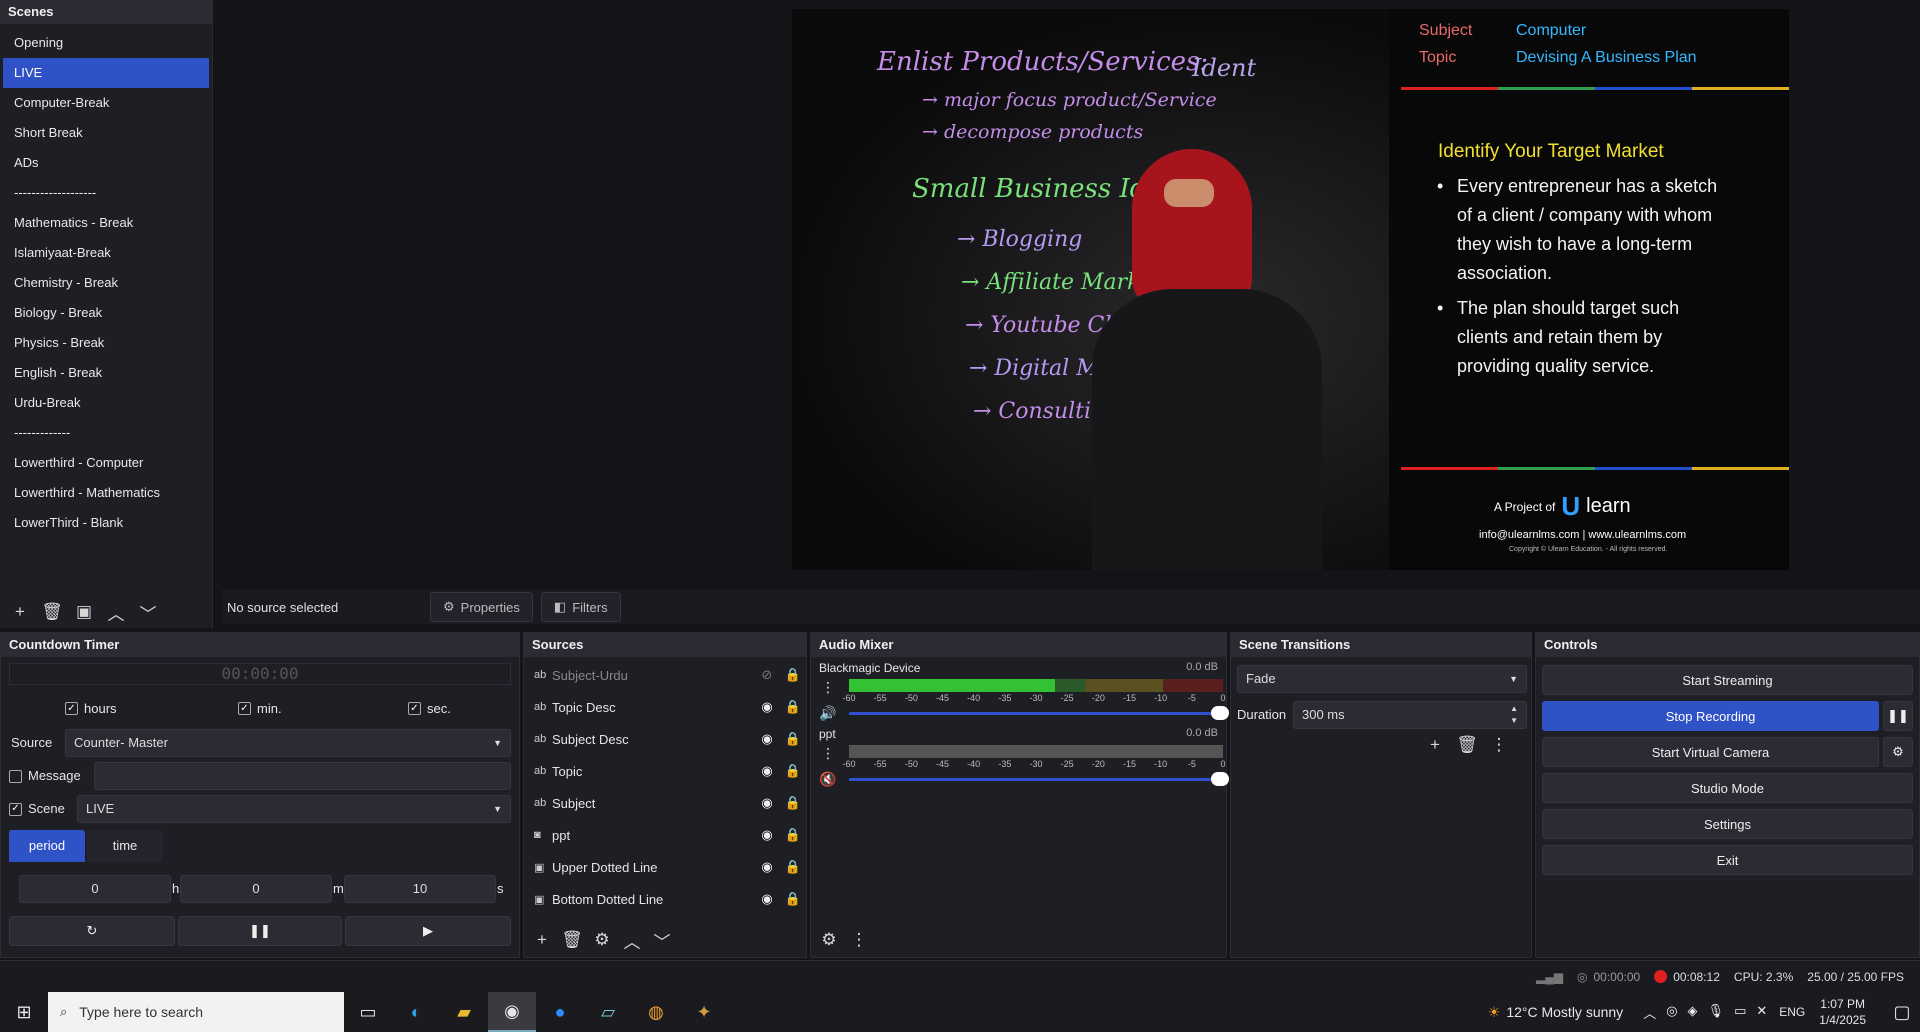 The width and height of the screenshot is (1920, 1032). I want to click on network-icon: ▭, so click(1740, 1012).